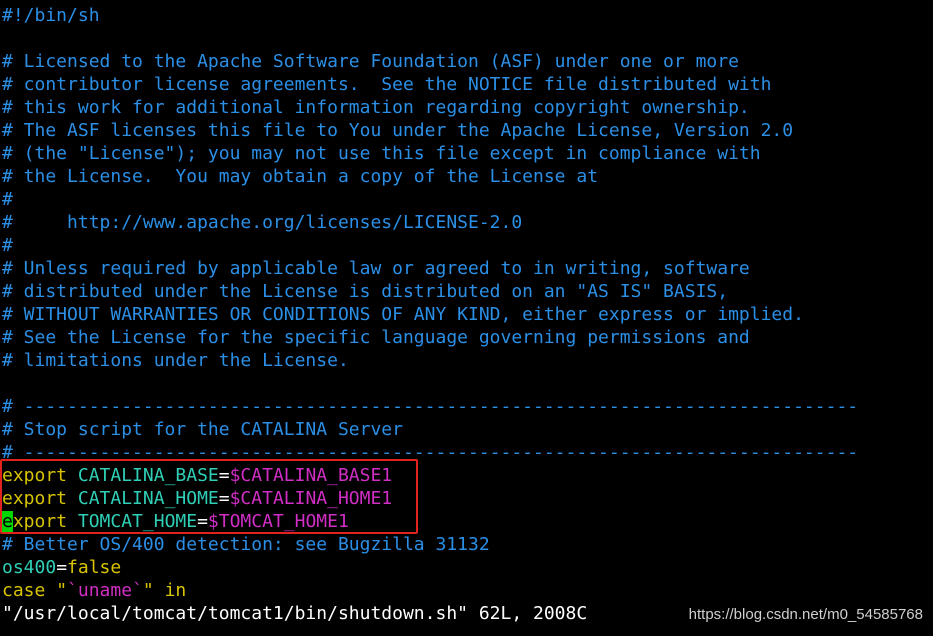 The height and width of the screenshot is (636, 933). I want to click on editor-line: # Stop script for the CATALINA Server, so click(466, 429).